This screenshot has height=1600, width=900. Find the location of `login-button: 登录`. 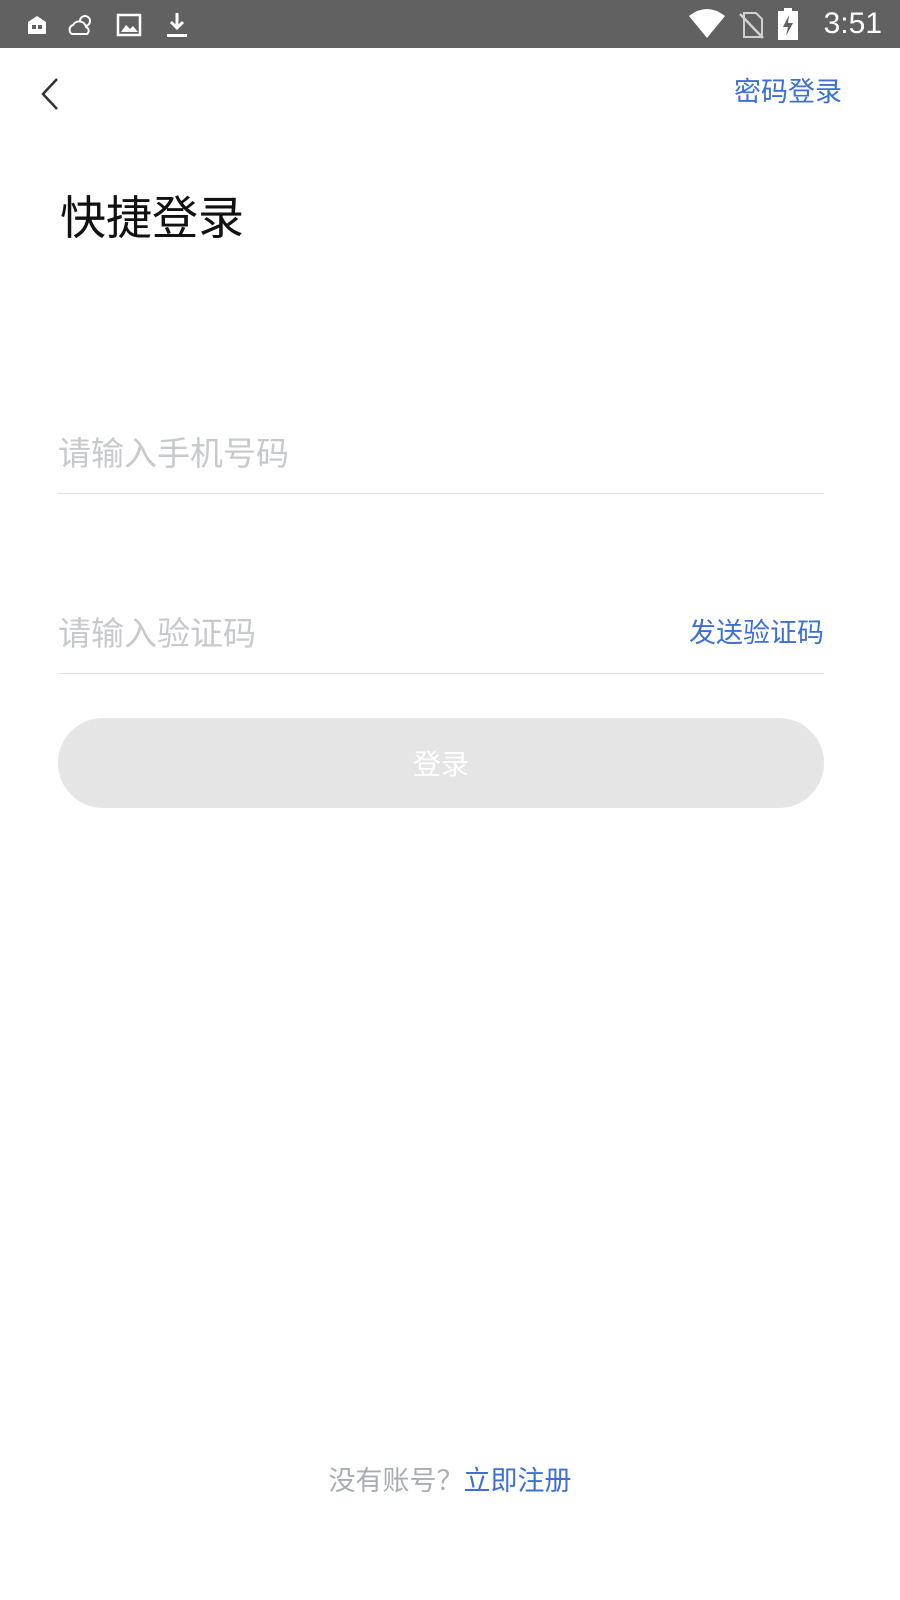

login-button: 登录 is located at coordinates (441, 763).